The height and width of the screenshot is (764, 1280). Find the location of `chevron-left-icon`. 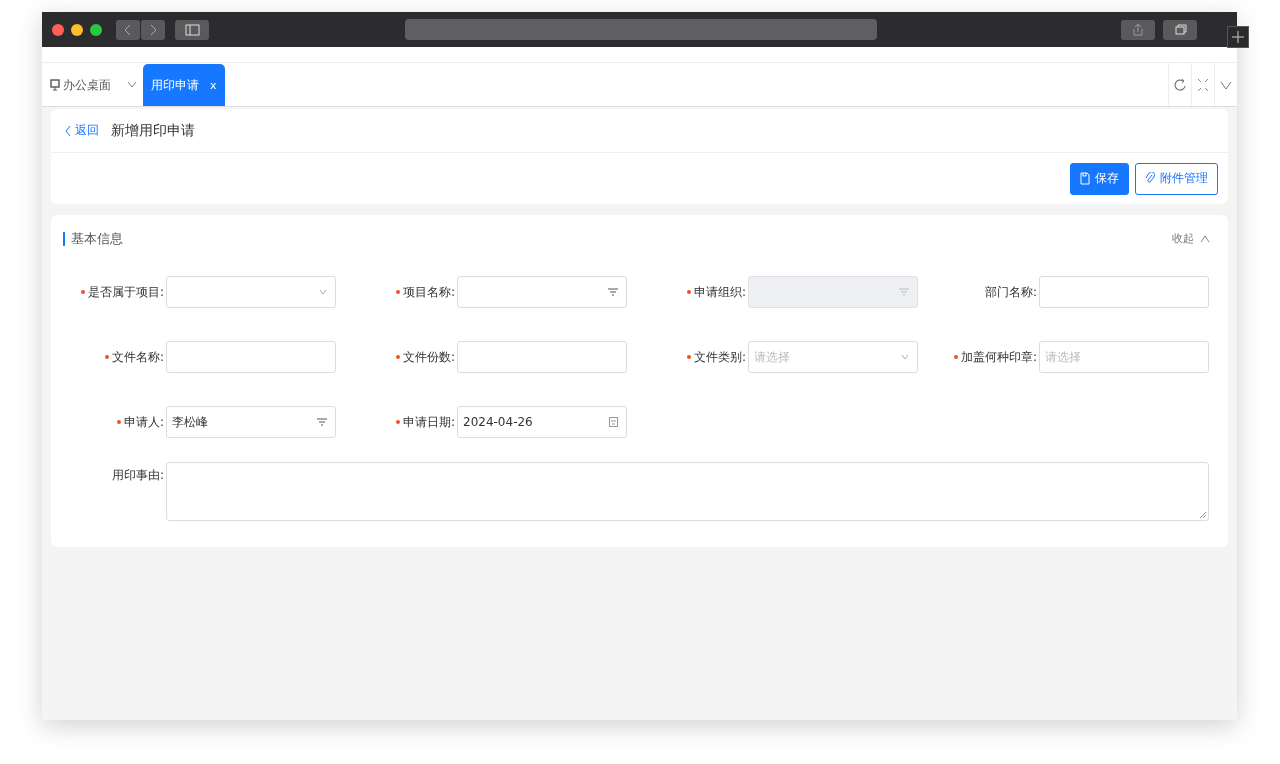

chevron-left-icon is located at coordinates (68, 130).